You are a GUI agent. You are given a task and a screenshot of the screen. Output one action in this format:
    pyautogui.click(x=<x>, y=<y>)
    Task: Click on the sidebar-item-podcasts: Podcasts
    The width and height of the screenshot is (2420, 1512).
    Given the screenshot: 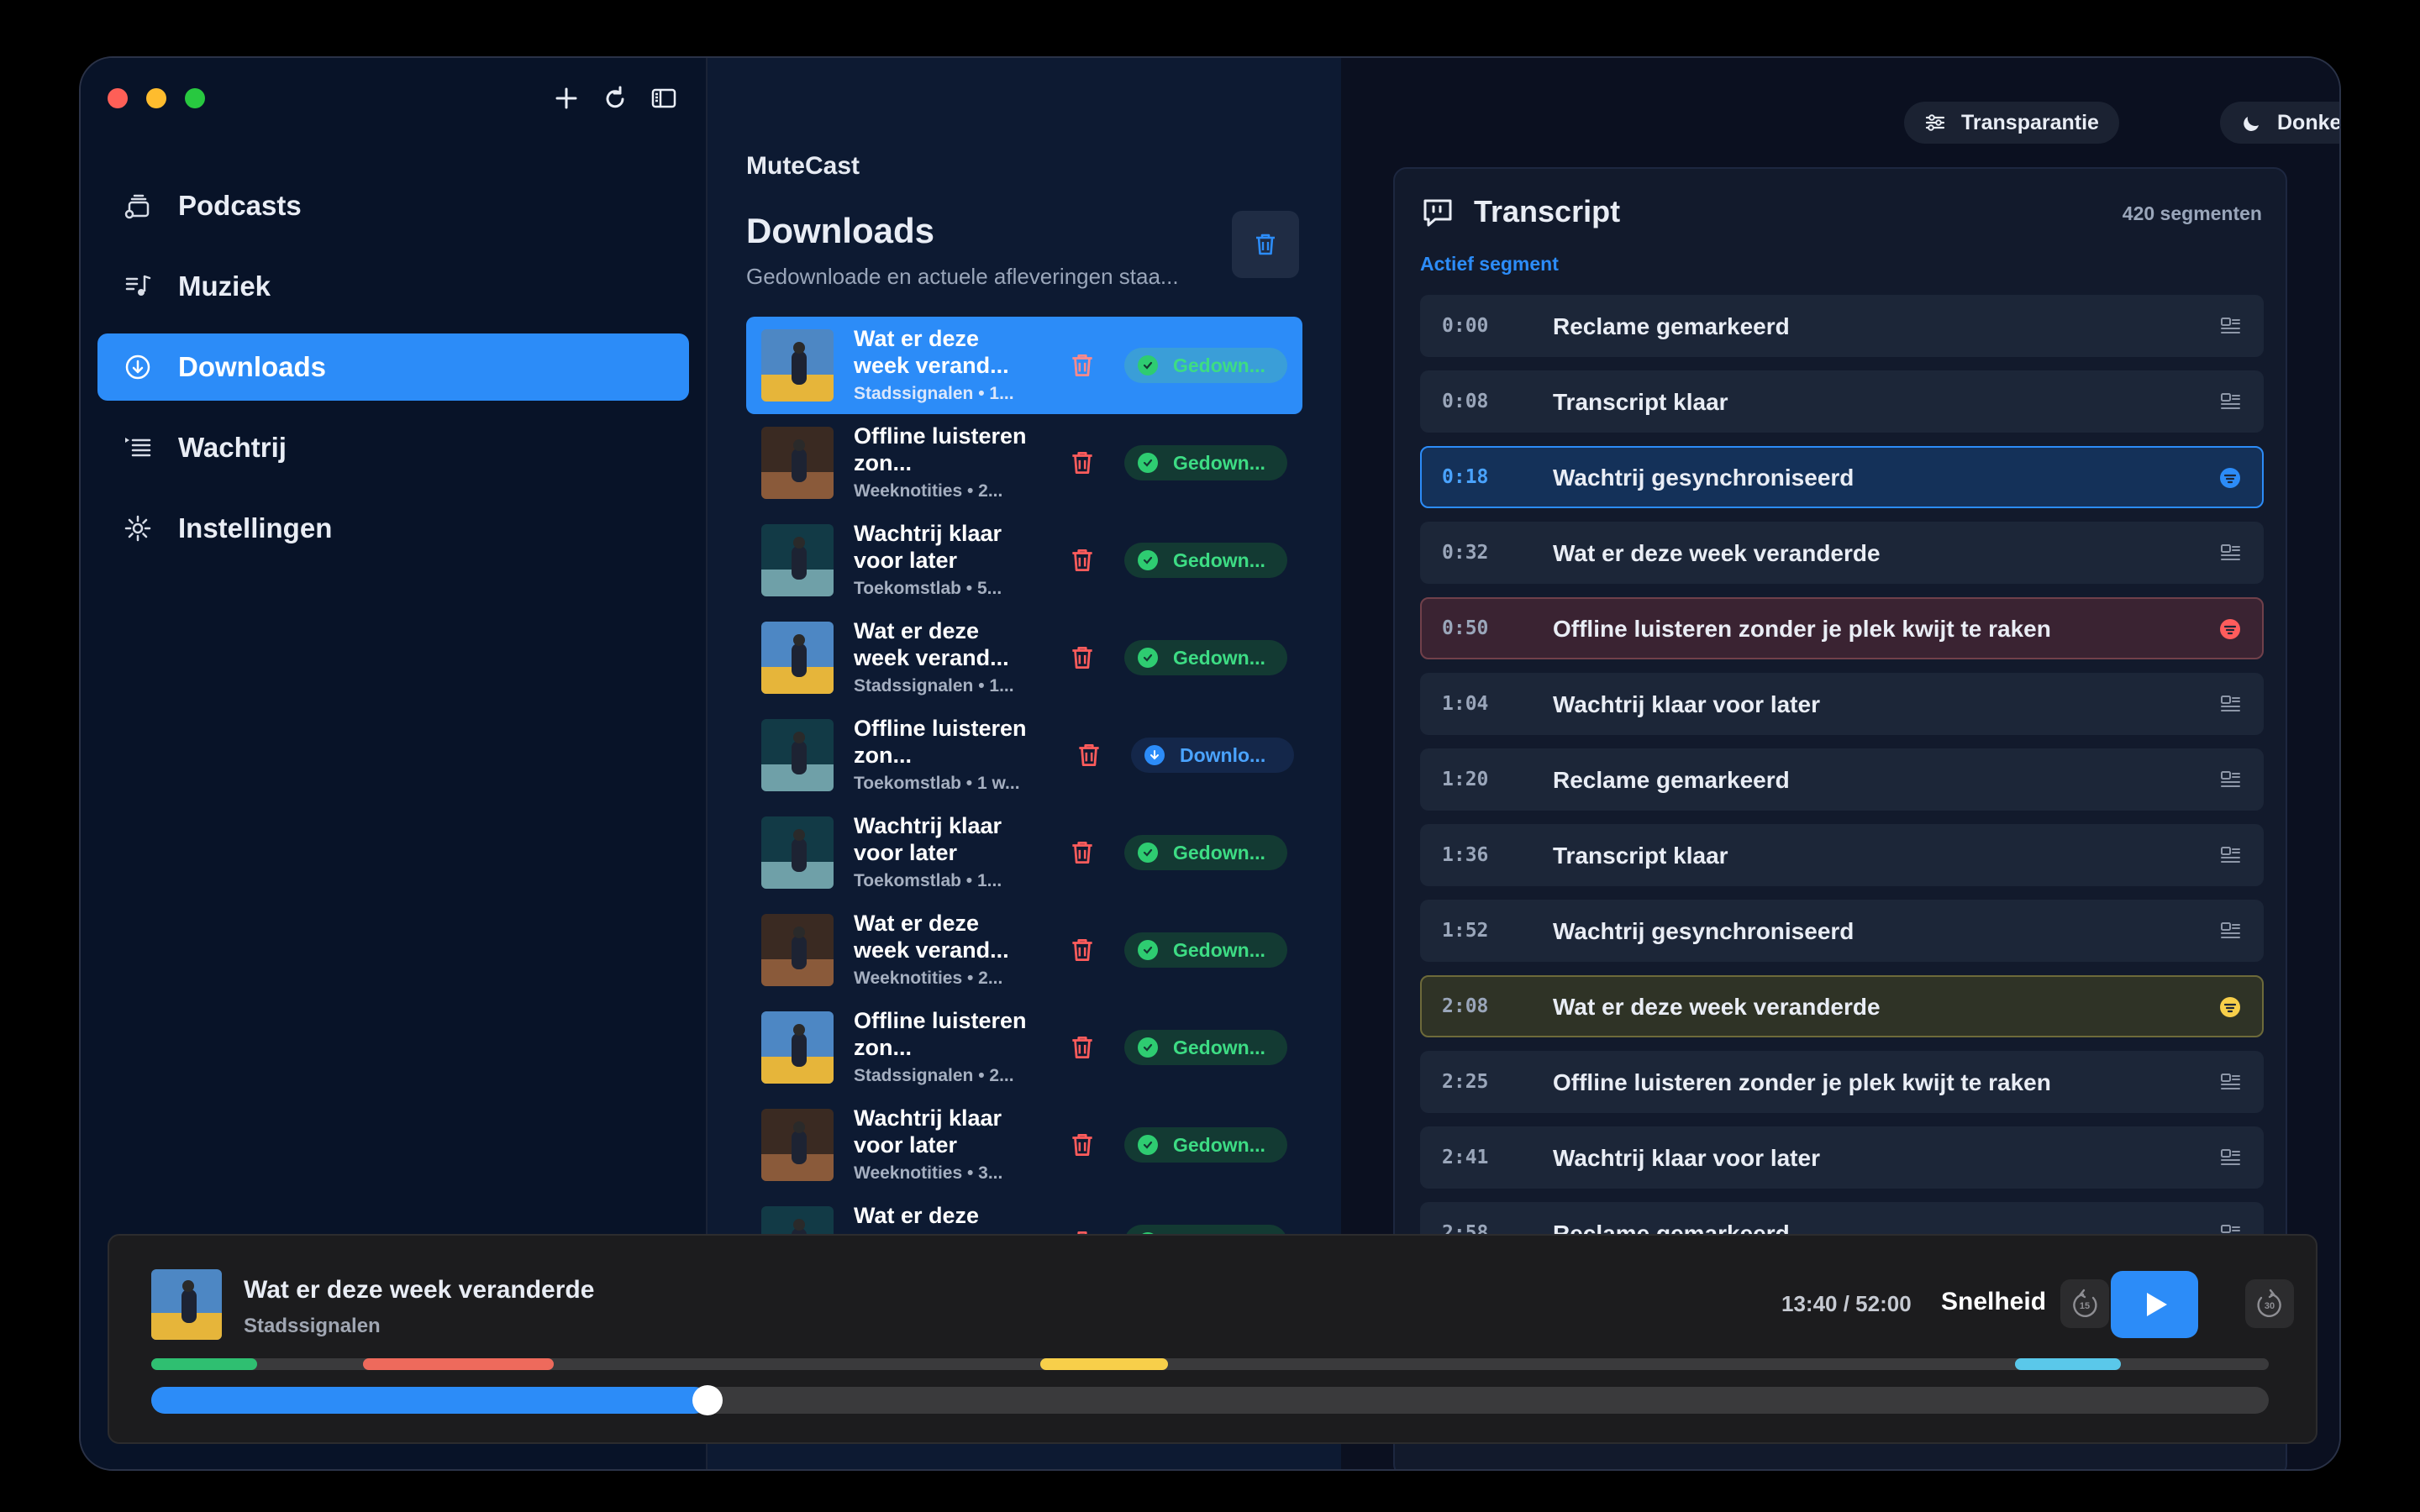 What is the action you would take?
    pyautogui.click(x=393, y=205)
    